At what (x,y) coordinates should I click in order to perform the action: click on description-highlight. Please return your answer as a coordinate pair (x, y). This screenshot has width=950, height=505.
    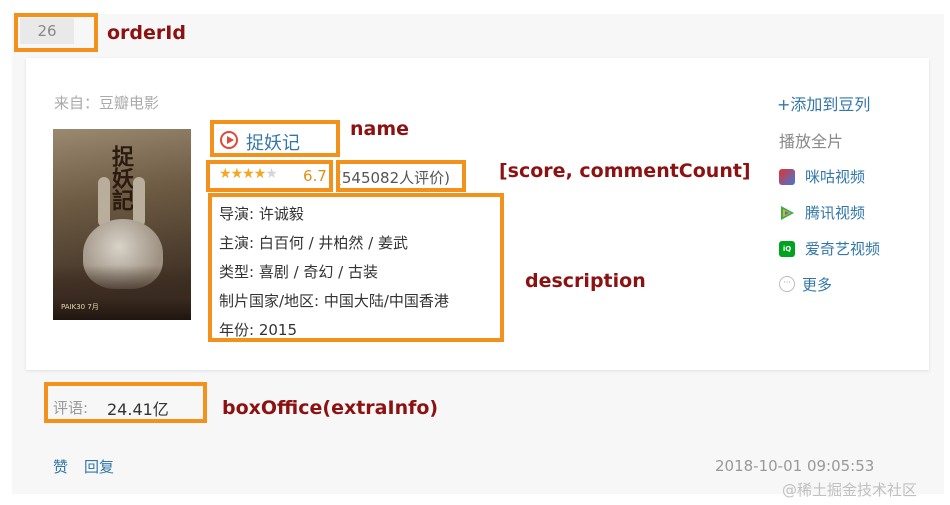
    Looking at the image, I should click on (356, 267).